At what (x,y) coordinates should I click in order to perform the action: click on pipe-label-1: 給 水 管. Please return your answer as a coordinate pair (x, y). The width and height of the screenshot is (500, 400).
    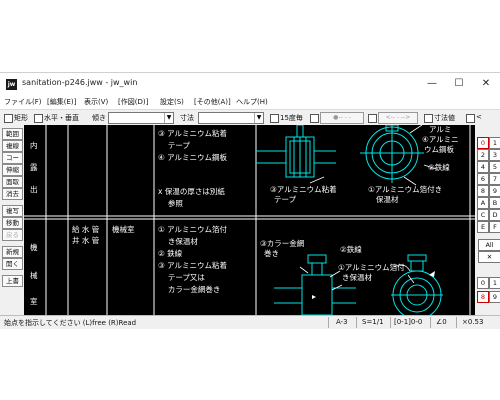
    Looking at the image, I should click on (86, 229).